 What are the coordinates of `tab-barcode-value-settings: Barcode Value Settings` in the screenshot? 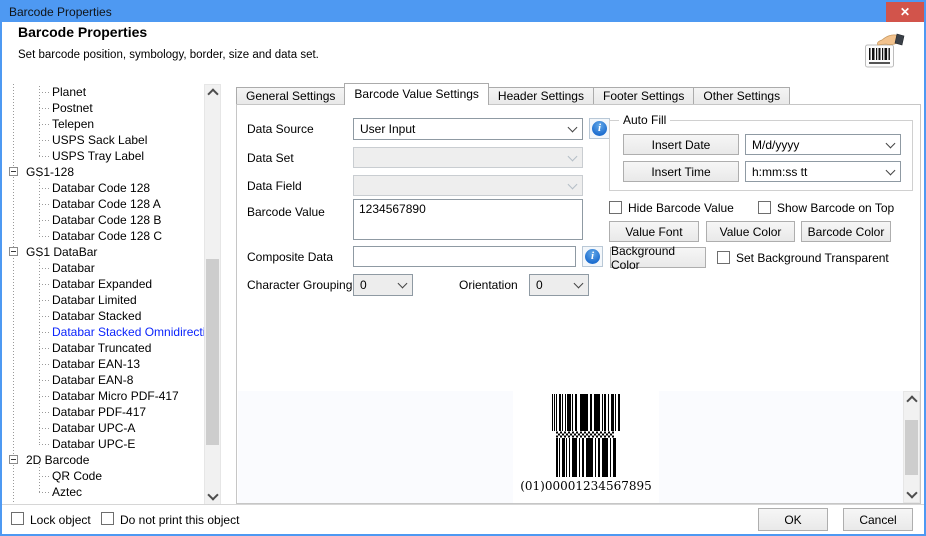 It's located at (416, 94).